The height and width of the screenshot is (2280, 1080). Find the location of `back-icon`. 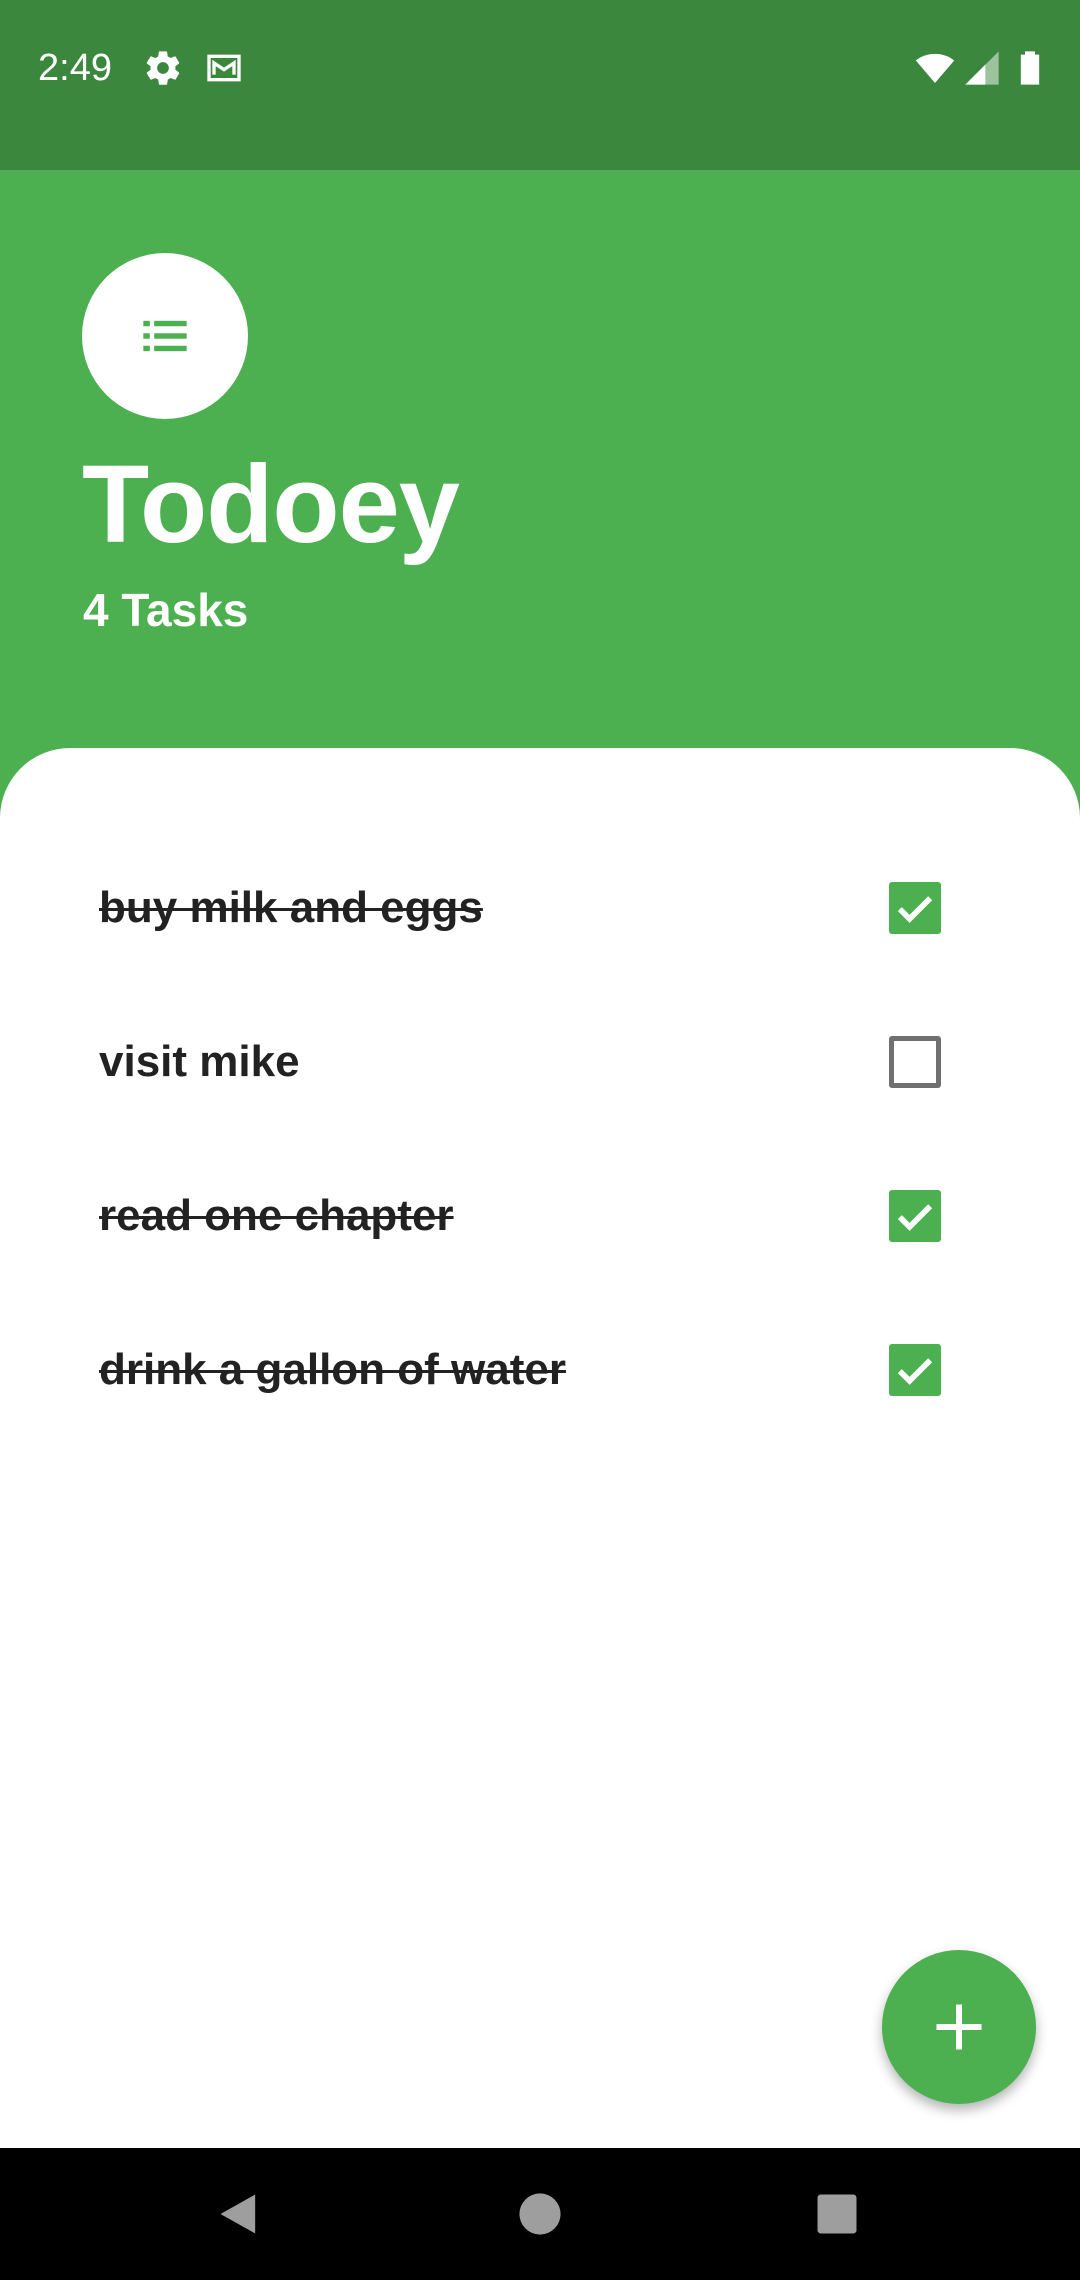

back-icon is located at coordinates (240, 2214).